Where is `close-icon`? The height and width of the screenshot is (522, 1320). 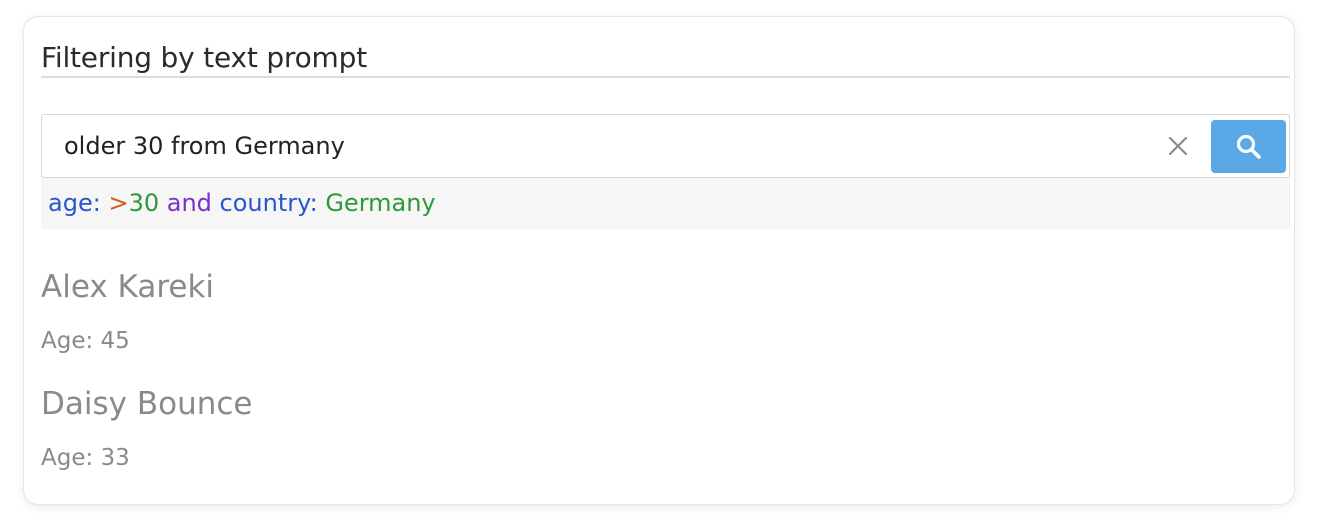 close-icon is located at coordinates (1178, 146).